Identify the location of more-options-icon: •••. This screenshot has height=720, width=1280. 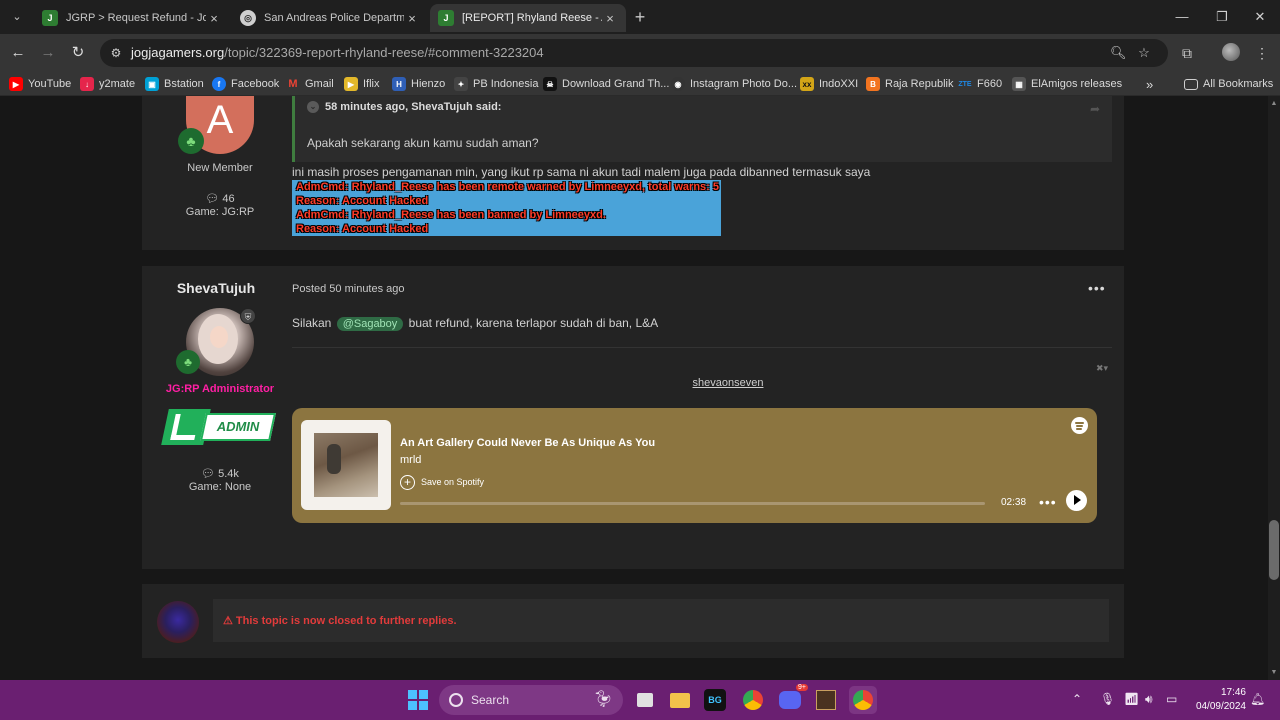
(1048, 502).